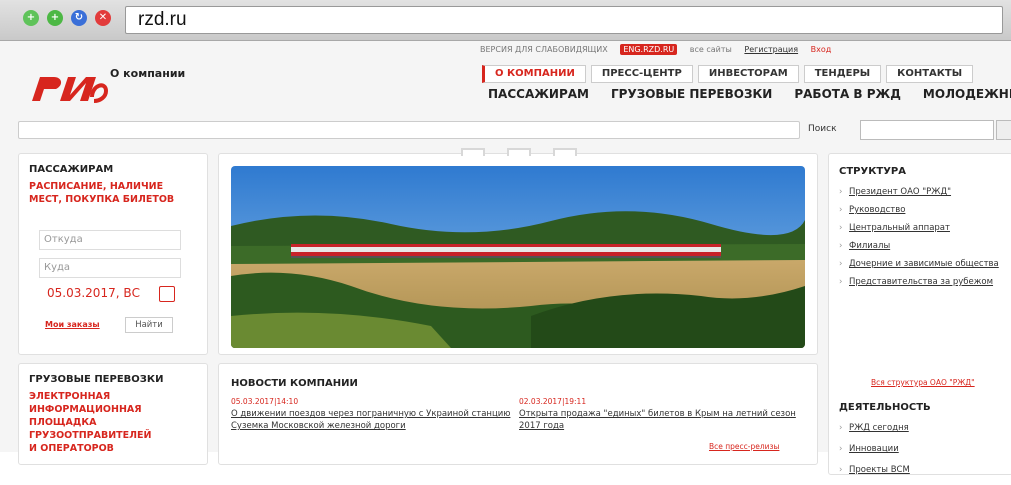  I want to click on menu-youth: МОЛОДЕЖНЫЙ, so click(967, 94).